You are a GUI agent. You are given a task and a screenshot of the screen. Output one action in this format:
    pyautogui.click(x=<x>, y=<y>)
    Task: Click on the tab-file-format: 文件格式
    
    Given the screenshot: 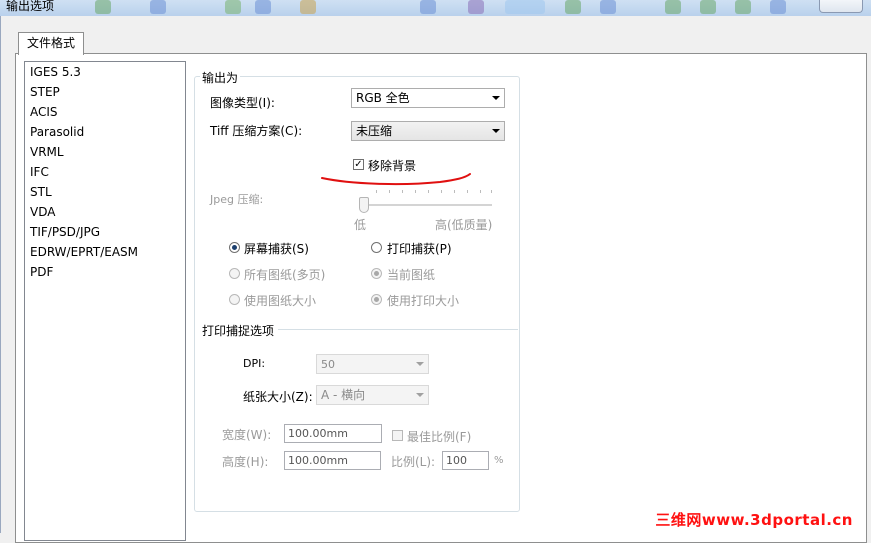 What is the action you would take?
    pyautogui.click(x=51, y=43)
    